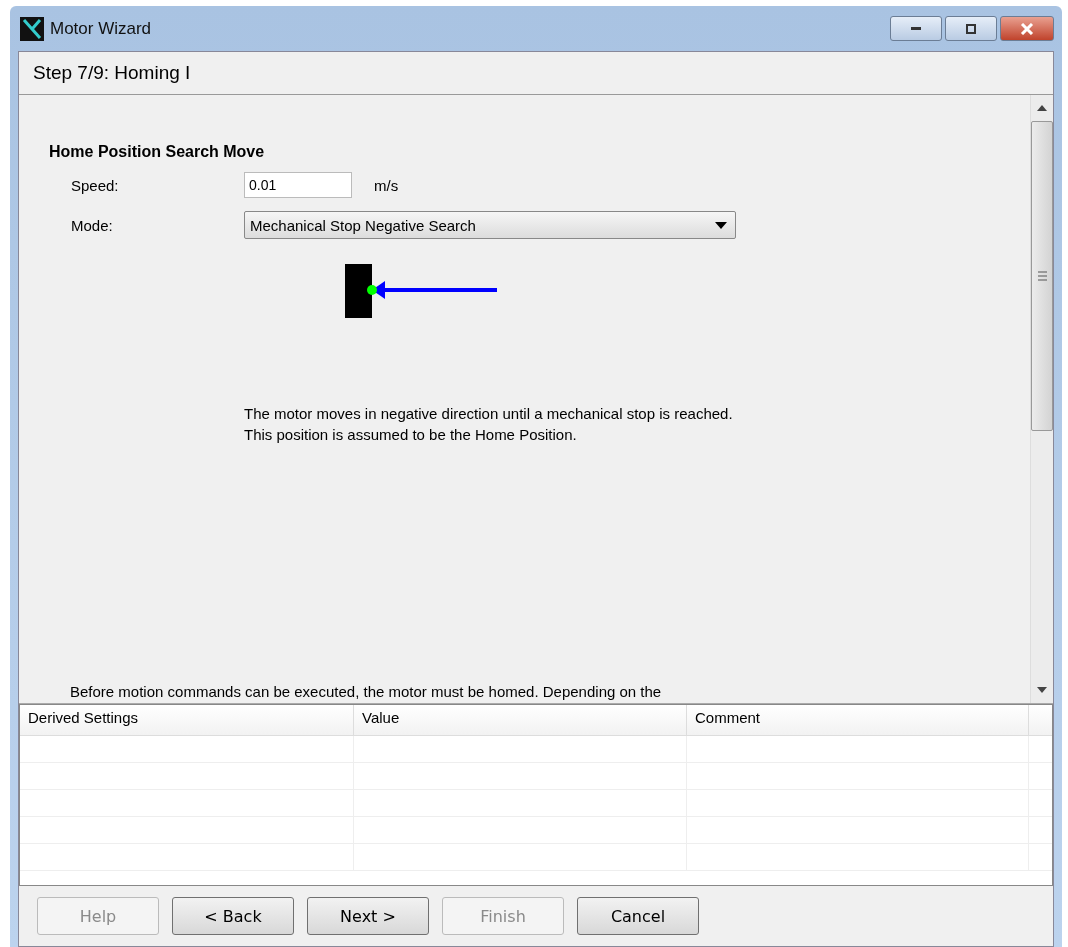 Image resolution: width=1068 pixels, height=947 pixels. I want to click on mode-dropdown: Mechanical Stop Negative Search, so click(490, 225).